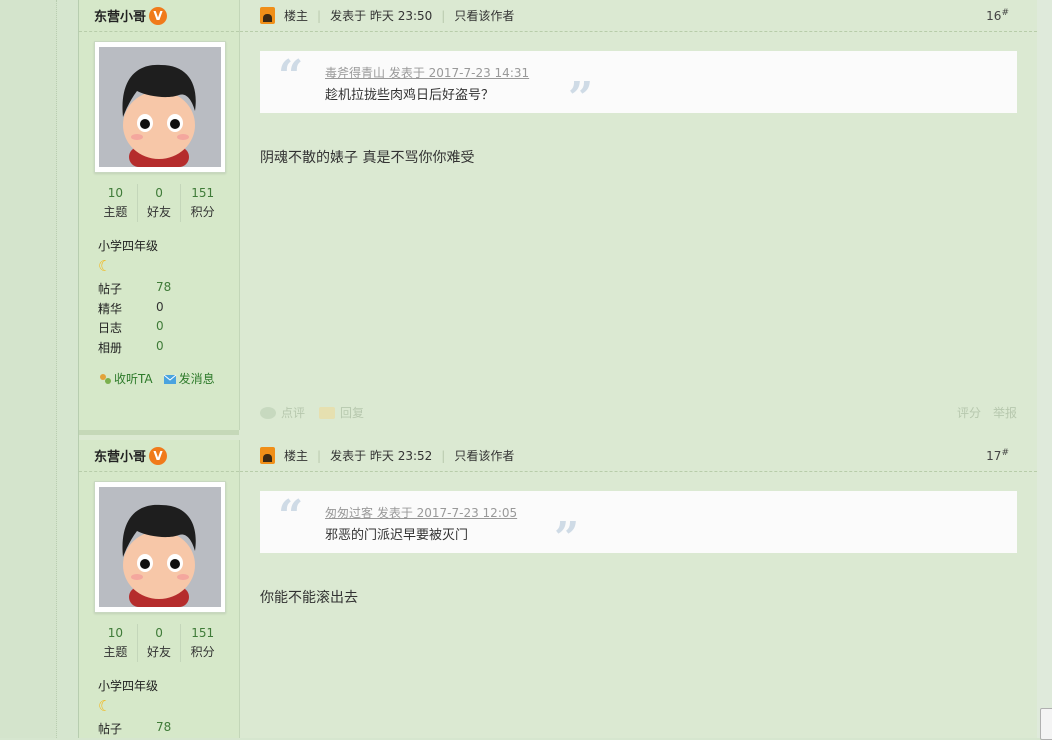  I want to click on quote-source-link: 匆匆过客 发表于 2017-7-23 12:05, so click(421, 512).